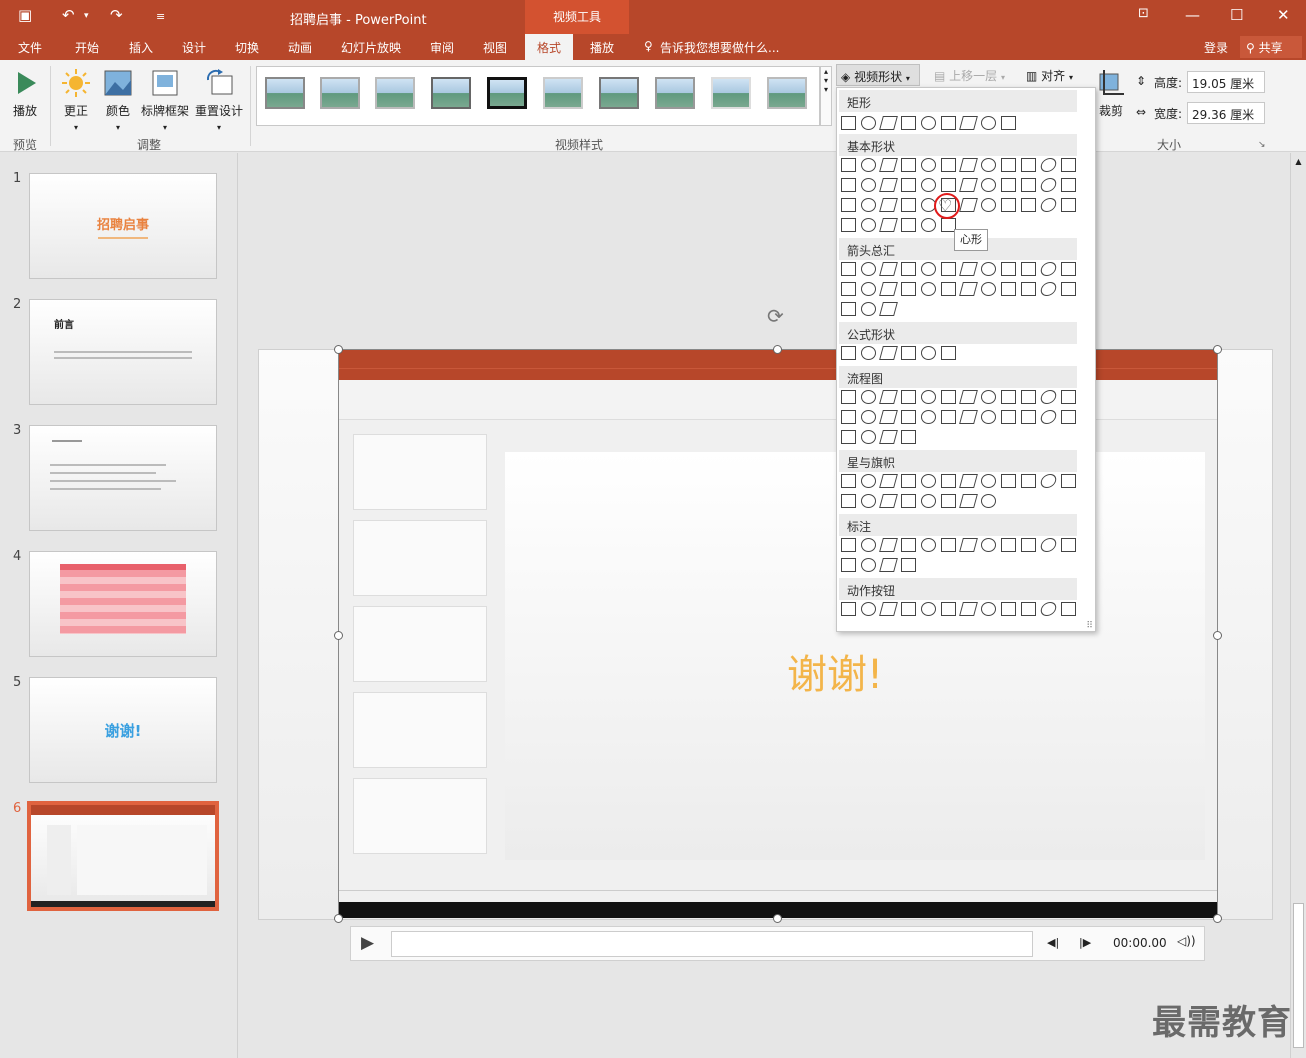 The image size is (1306, 1058). What do you see at coordinates (1236, 15) in the screenshot?
I see `maximize-icon: ☐` at bounding box center [1236, 15].